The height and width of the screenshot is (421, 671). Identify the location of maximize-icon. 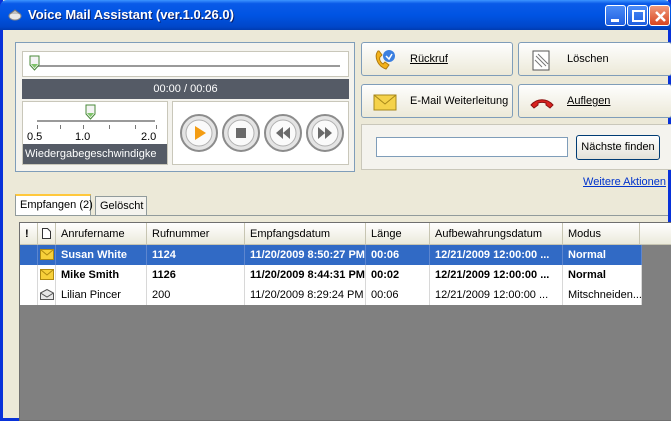
(638, 16).